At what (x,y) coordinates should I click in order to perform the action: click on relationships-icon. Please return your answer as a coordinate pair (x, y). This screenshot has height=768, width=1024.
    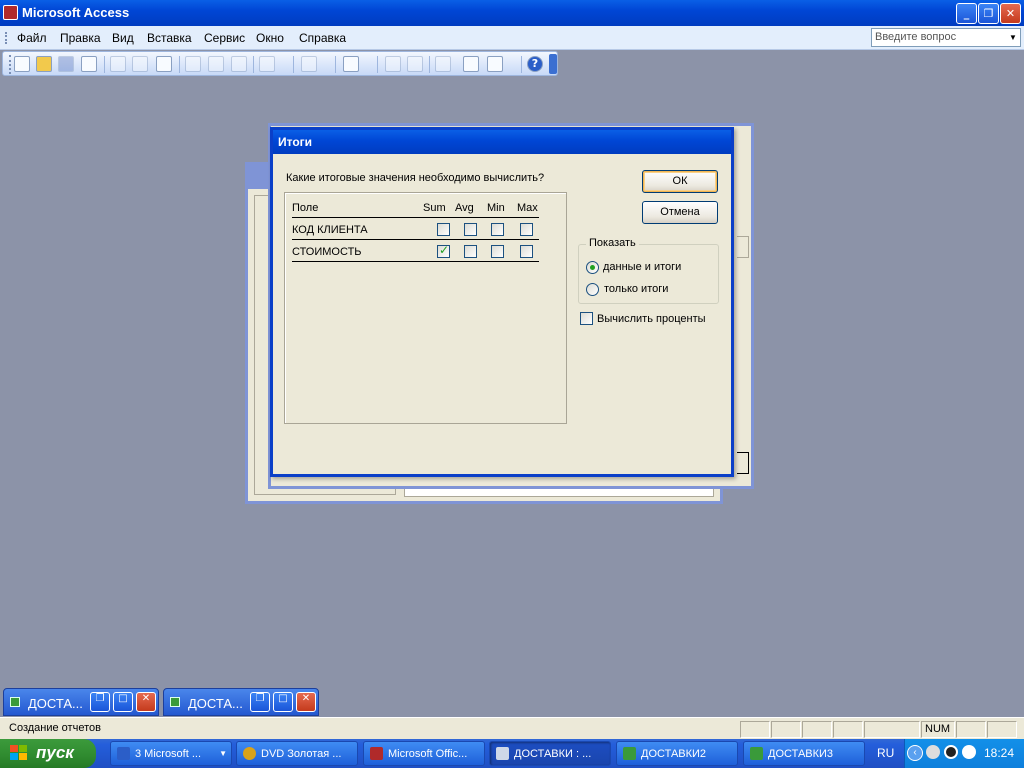
    Looking at the image, I should click on (415, 64).